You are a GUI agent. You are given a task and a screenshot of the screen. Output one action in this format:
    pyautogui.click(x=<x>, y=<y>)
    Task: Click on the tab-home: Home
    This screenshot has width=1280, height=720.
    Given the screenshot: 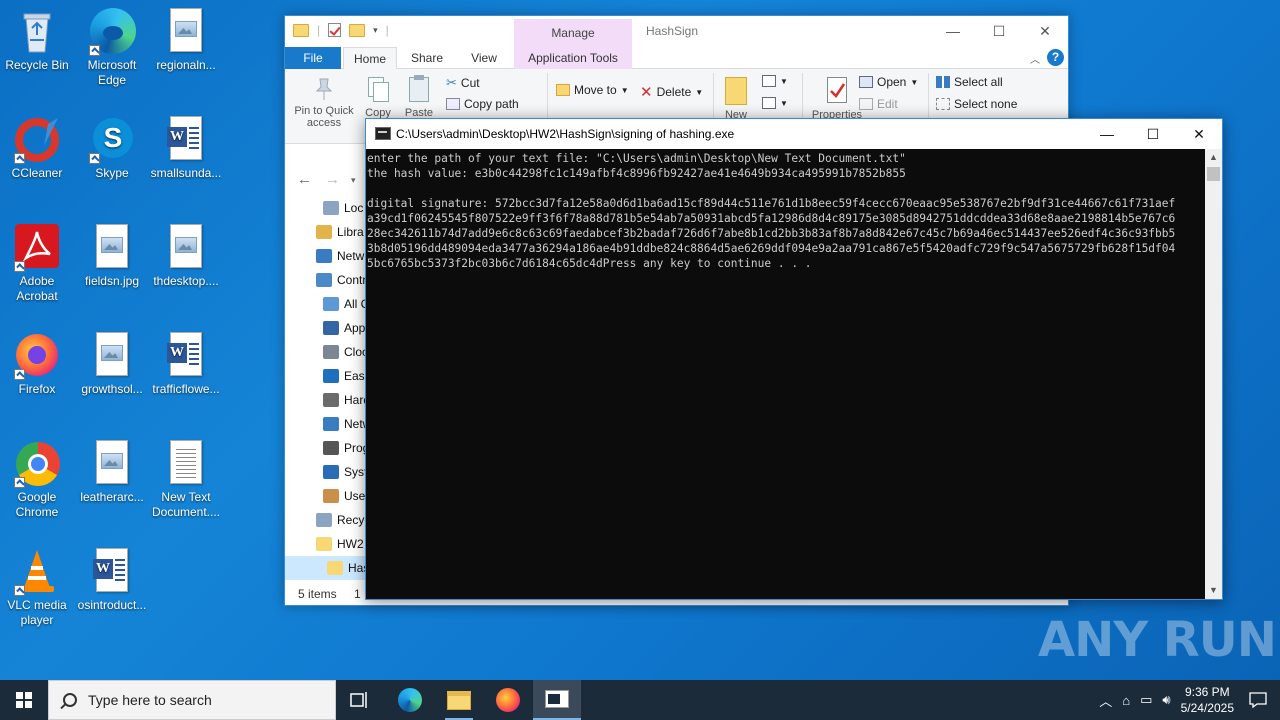 What is the action you would take?
    pyautogui.click(x=370, y=58)
    